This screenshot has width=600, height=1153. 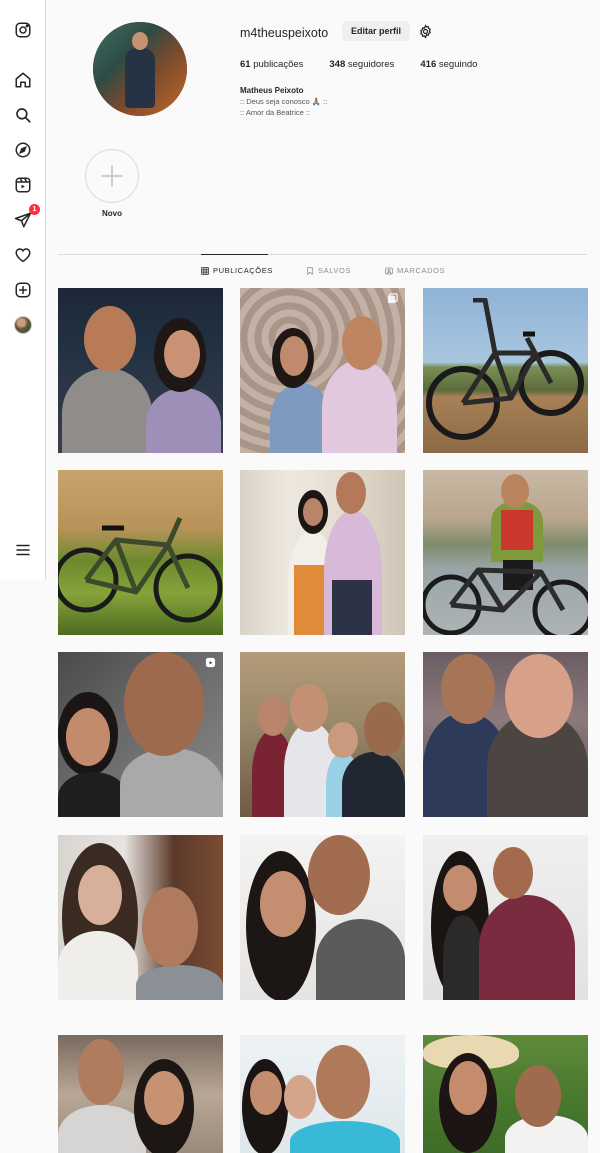 What do you see at coordinates (421, 270) in the screenshot?
I see `tab-label: MARCADOS` at bounding box center [421, 270].